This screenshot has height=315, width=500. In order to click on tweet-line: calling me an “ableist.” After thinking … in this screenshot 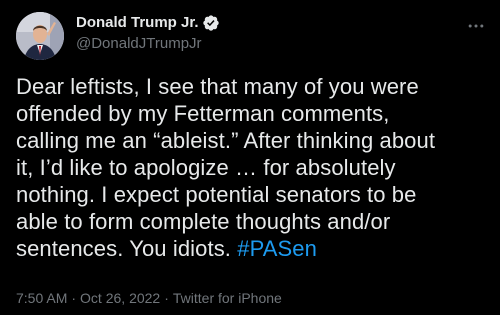, I will do `click(226, 140)`.